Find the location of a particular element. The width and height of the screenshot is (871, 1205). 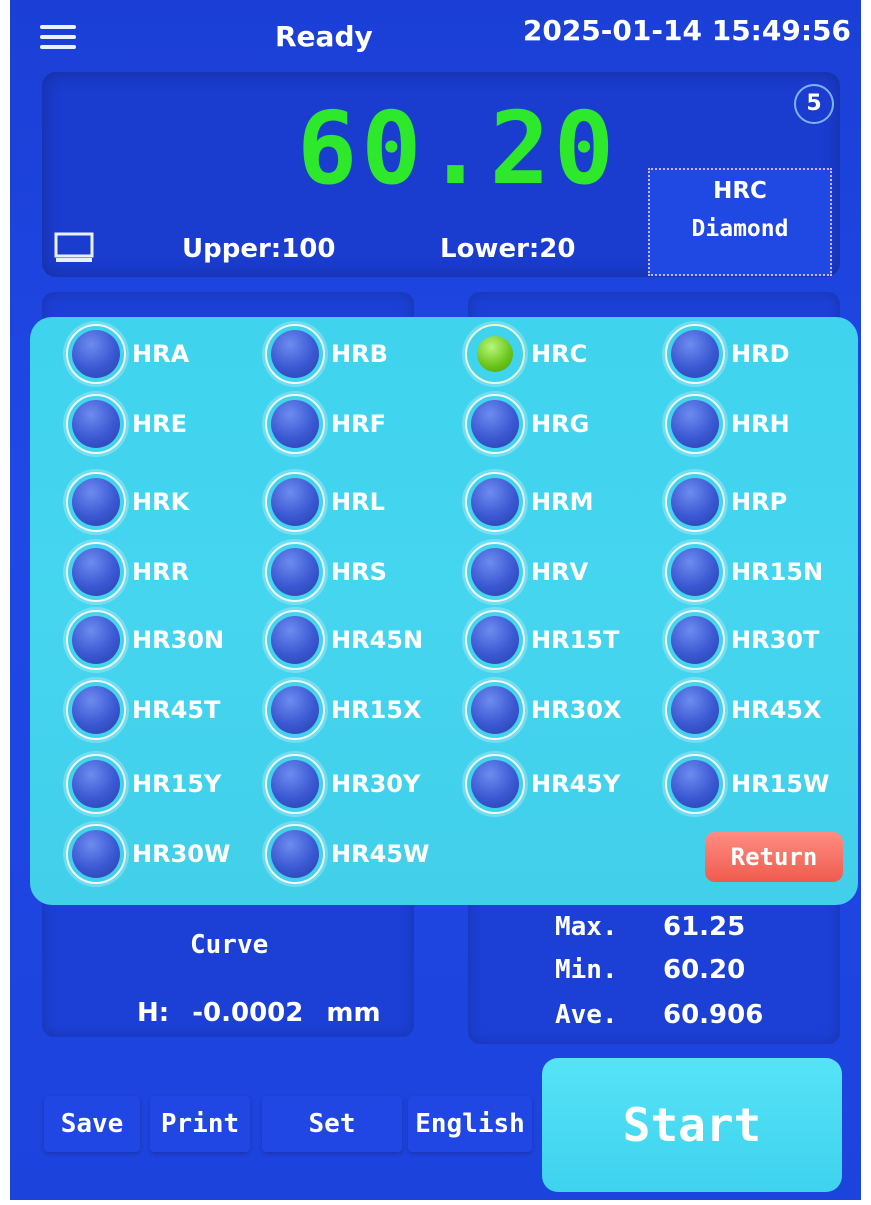

scale-option-label: HR45N is located at coordinates (377, 640).